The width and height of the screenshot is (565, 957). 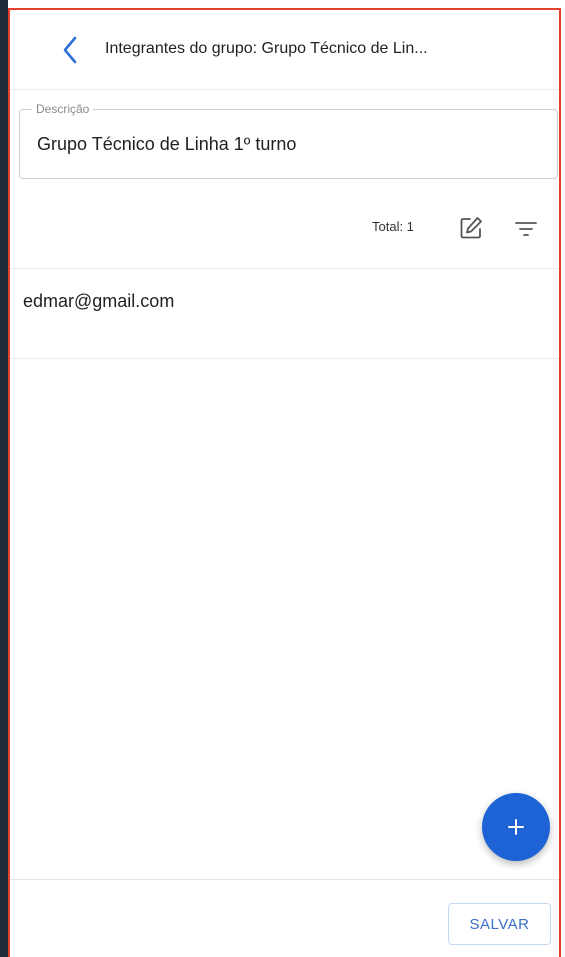 I want to click on add-member-button, so click(x=516, y=827).